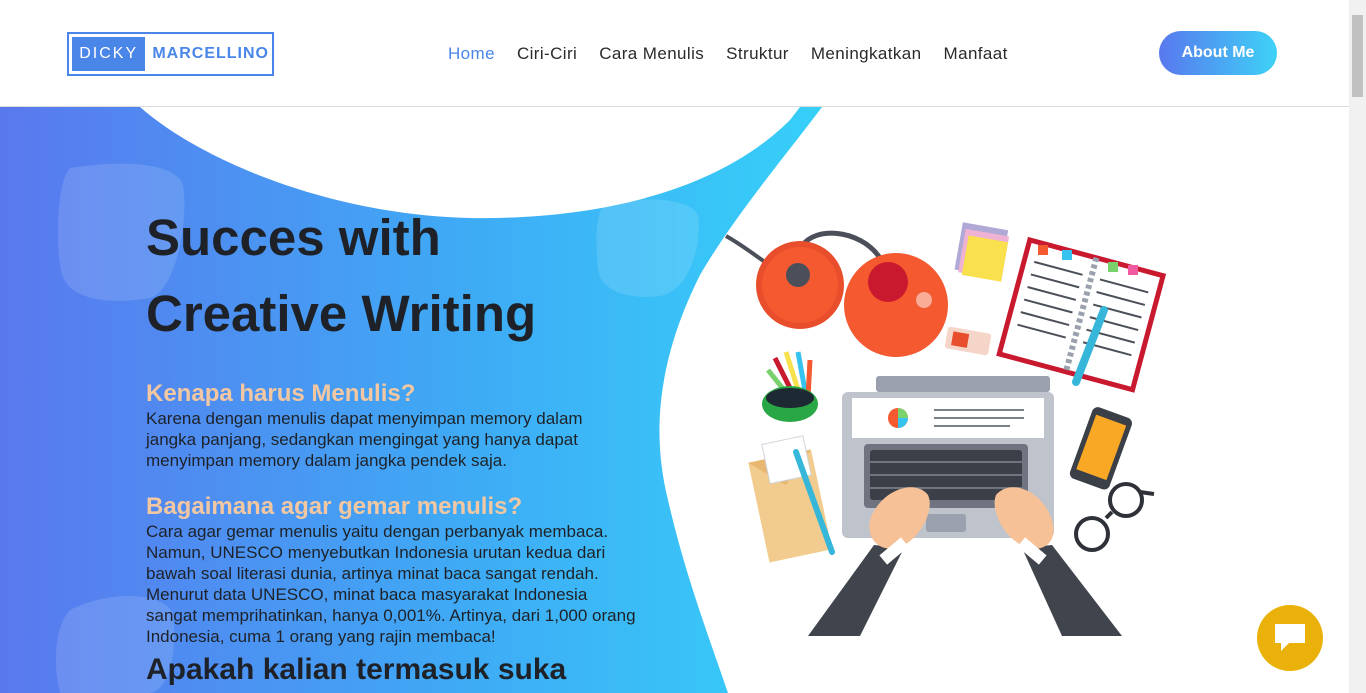 Image resolution: width=1366 pixels, height=693 pixels. Describe the element at coordinates (976, 54) in the screenshot. I see `nav-manfaat: Manfaat` at that location.